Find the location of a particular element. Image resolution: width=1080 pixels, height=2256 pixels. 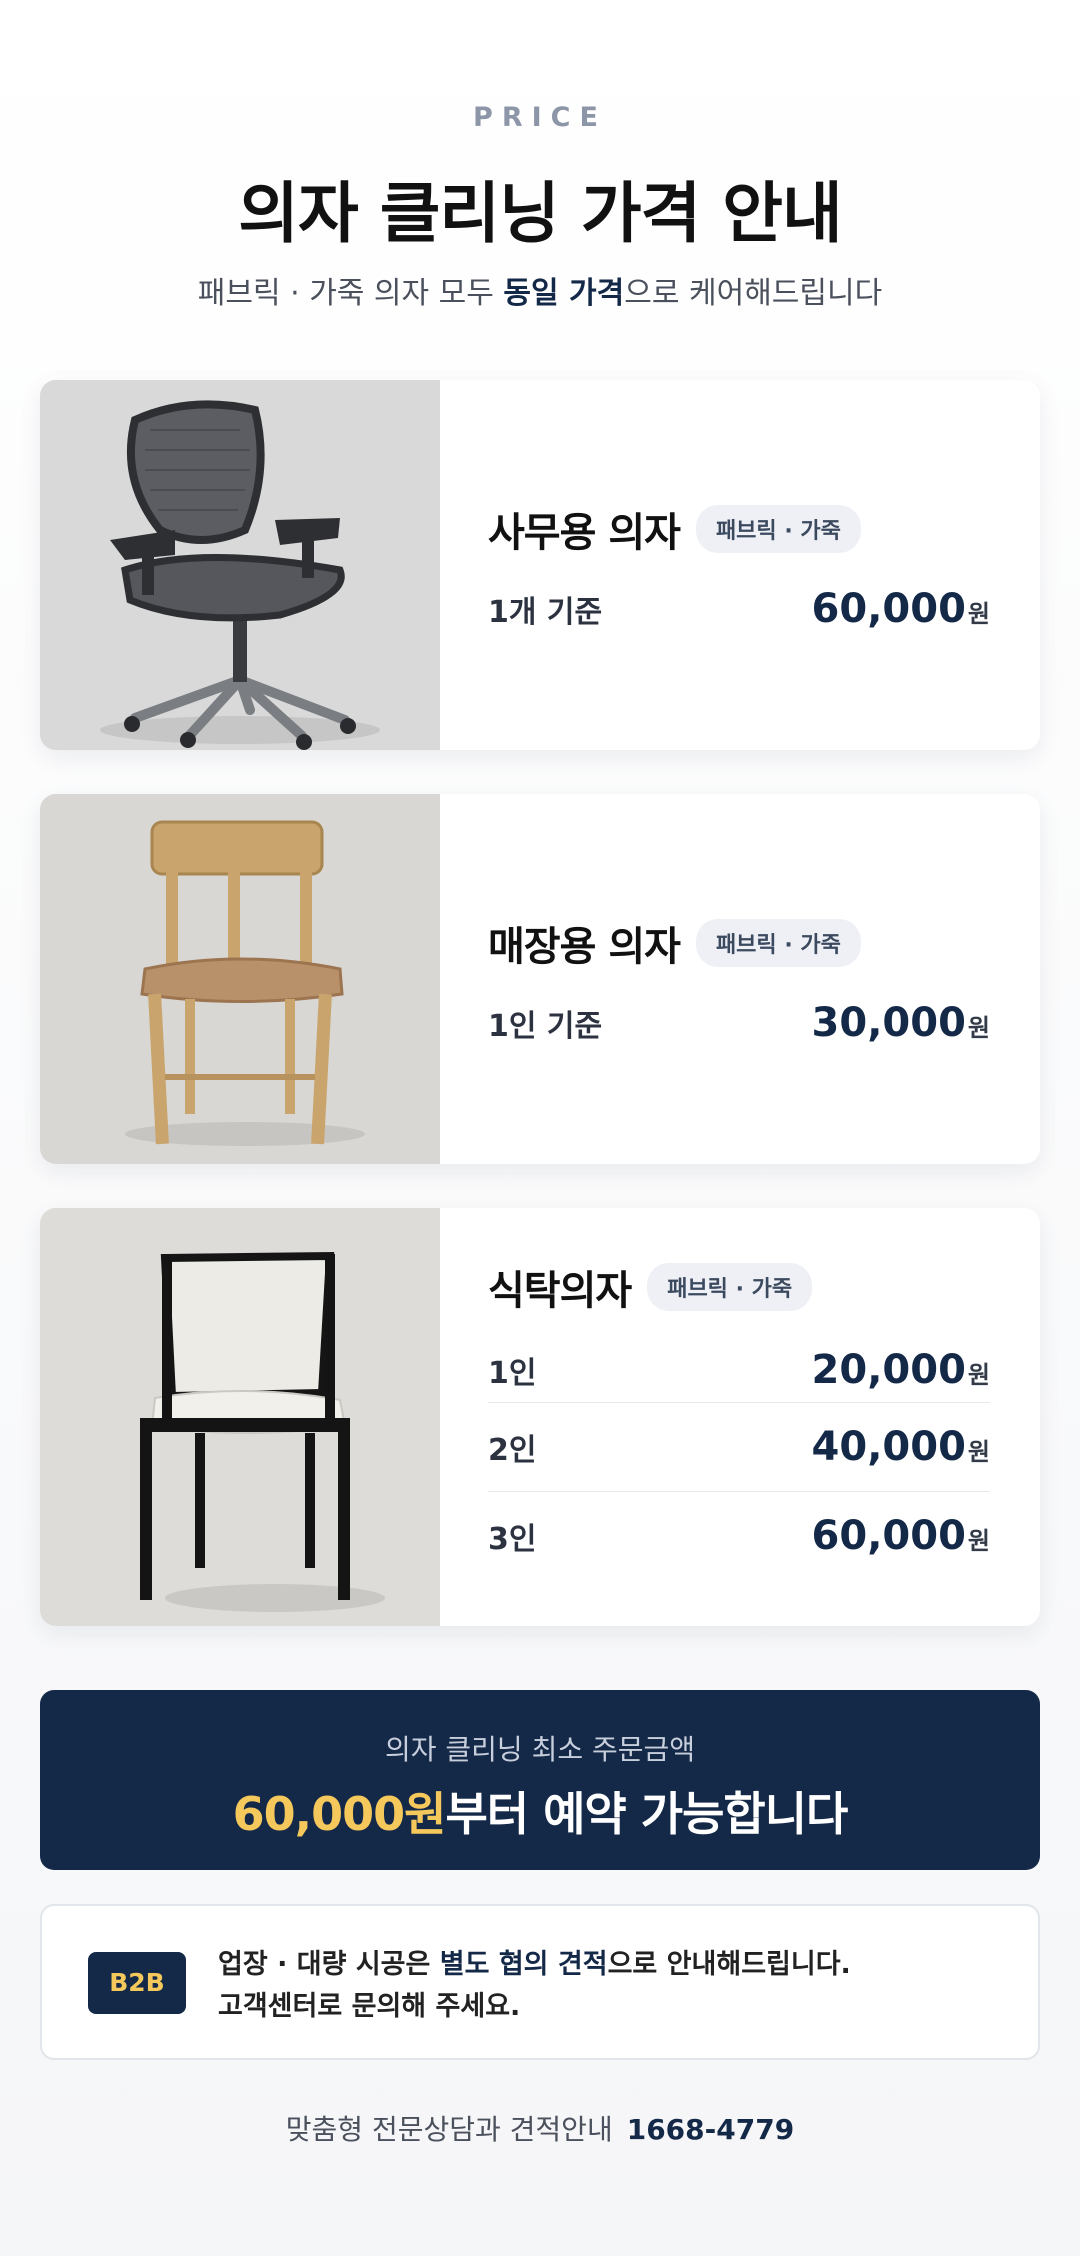

phone-number-link: 1668-4779 is located at coordinates (710, 2129).